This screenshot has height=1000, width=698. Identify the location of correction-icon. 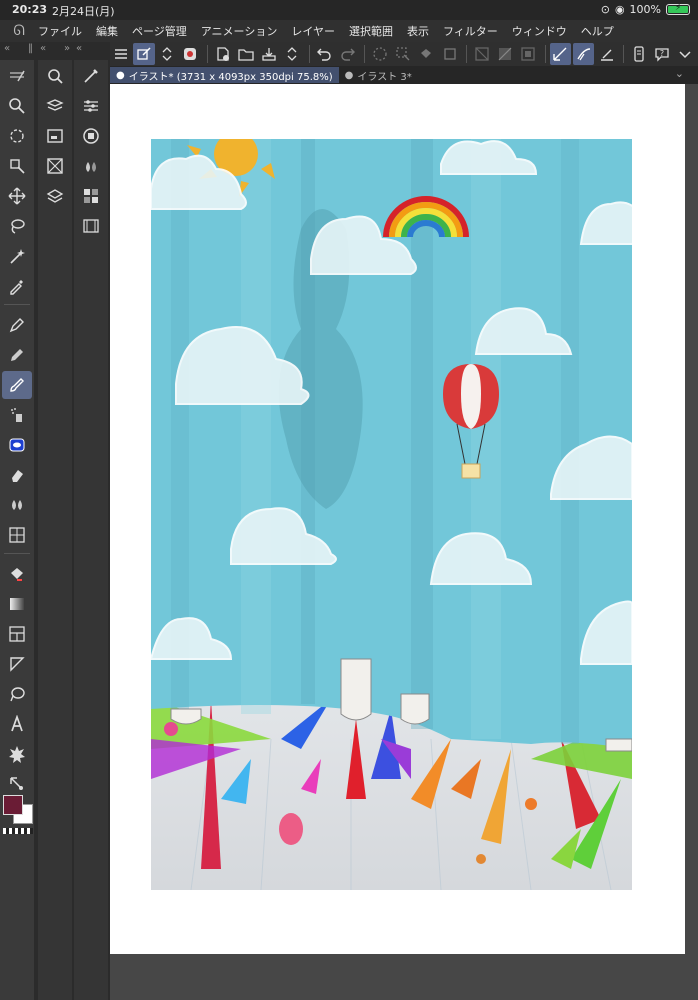
(17, 784).